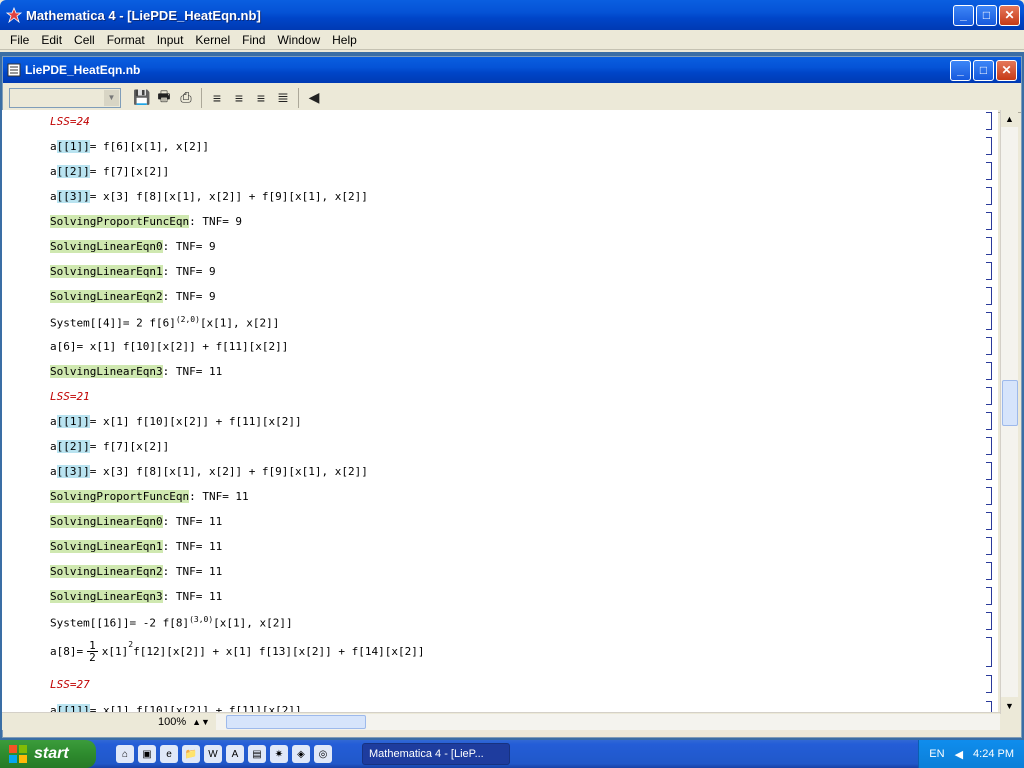 The height and width of the screenshot is (768, 1024). What do you see at coordinates (65, 97) in the screenshot?
I see `cell-style-dropdown: ▼` at bounding box center [65, 97].